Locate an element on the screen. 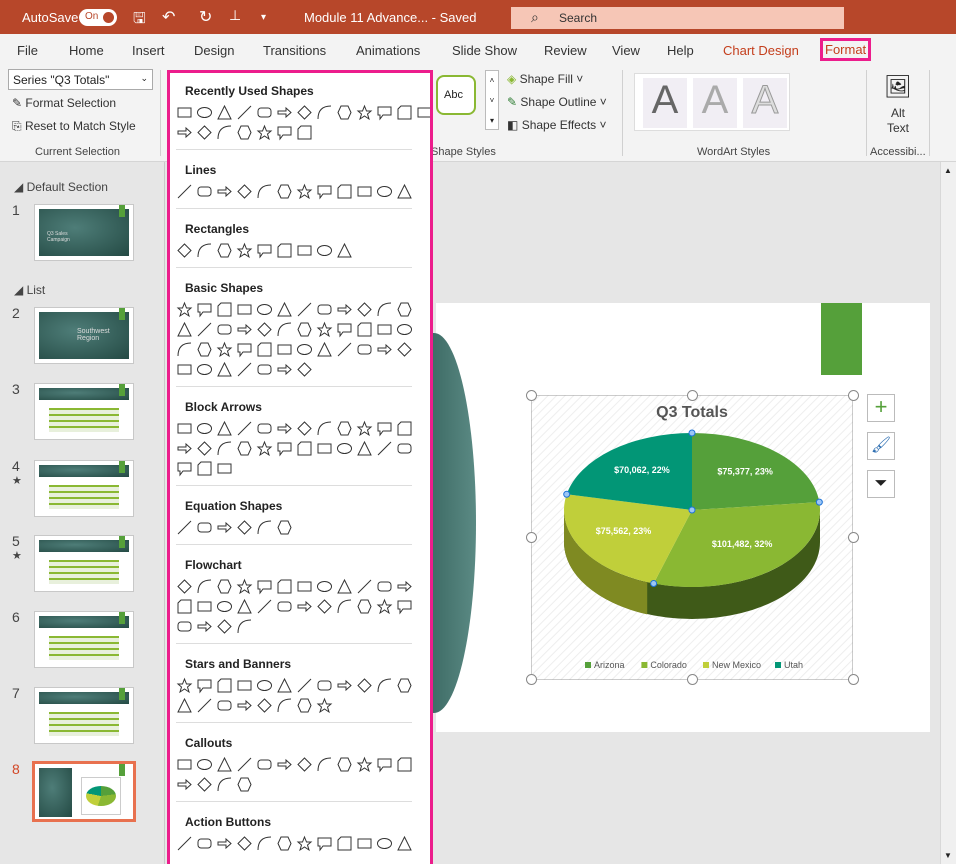  legend-item: Utah is located at coordinates (793, 665).